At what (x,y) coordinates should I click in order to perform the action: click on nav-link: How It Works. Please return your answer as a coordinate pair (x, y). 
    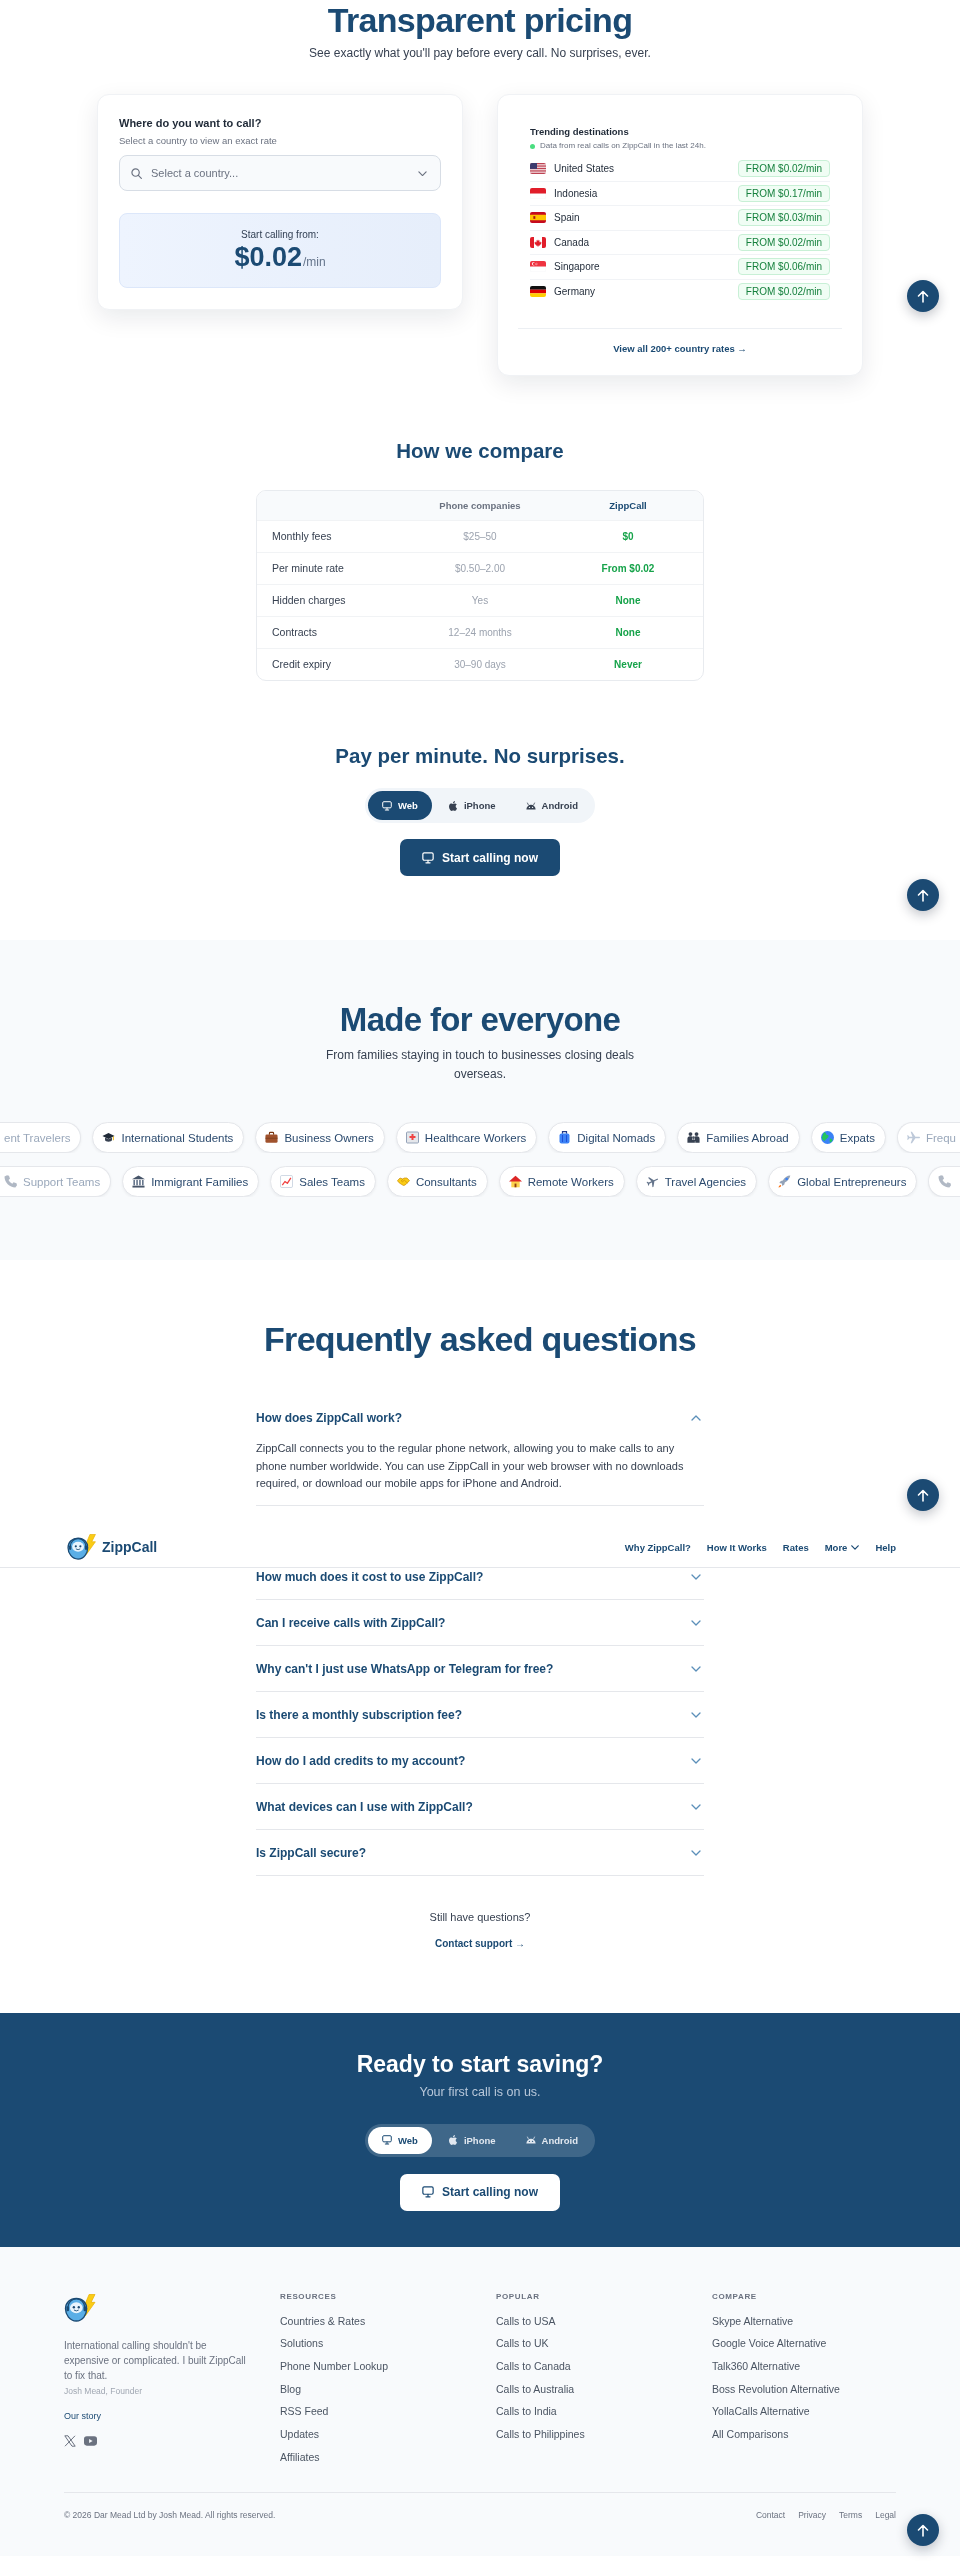
    Looking at the image, I should click on (736, 1547).